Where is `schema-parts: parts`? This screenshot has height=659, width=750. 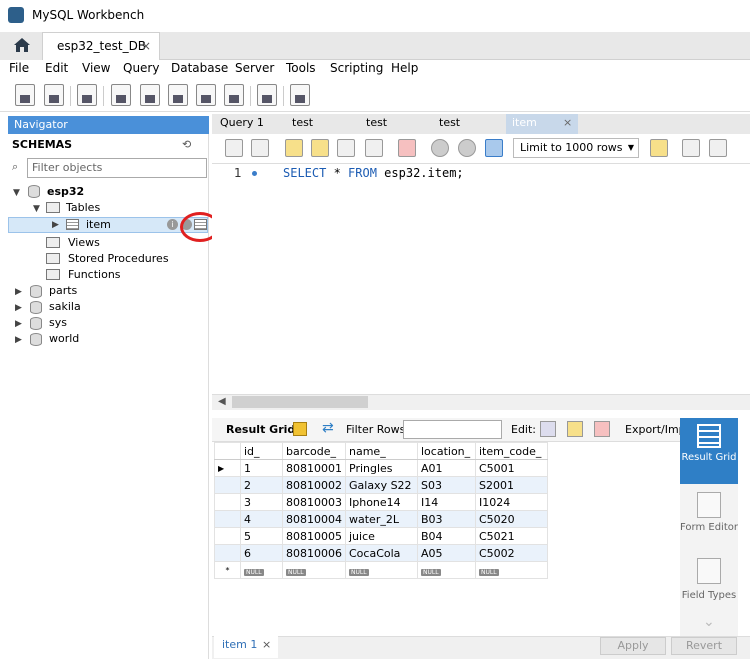
schema-parts: parts is located at coordinates (63, 291).